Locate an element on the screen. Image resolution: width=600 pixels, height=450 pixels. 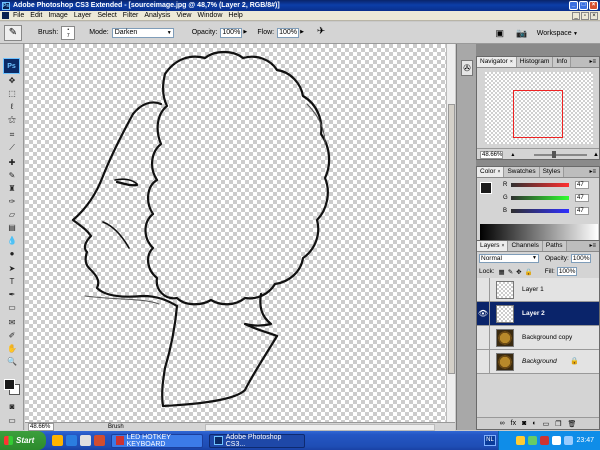
bridge-icon: ▣ is located at coordinates (500, 33).